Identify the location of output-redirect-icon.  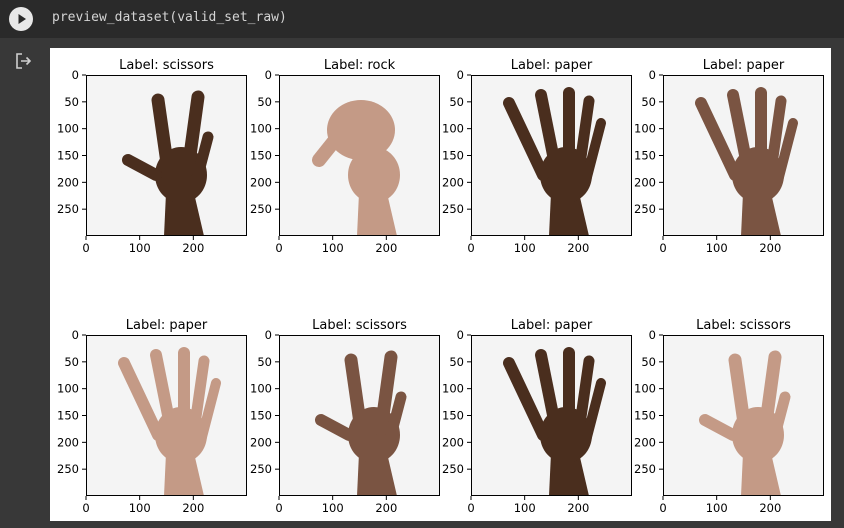
(24, 61).